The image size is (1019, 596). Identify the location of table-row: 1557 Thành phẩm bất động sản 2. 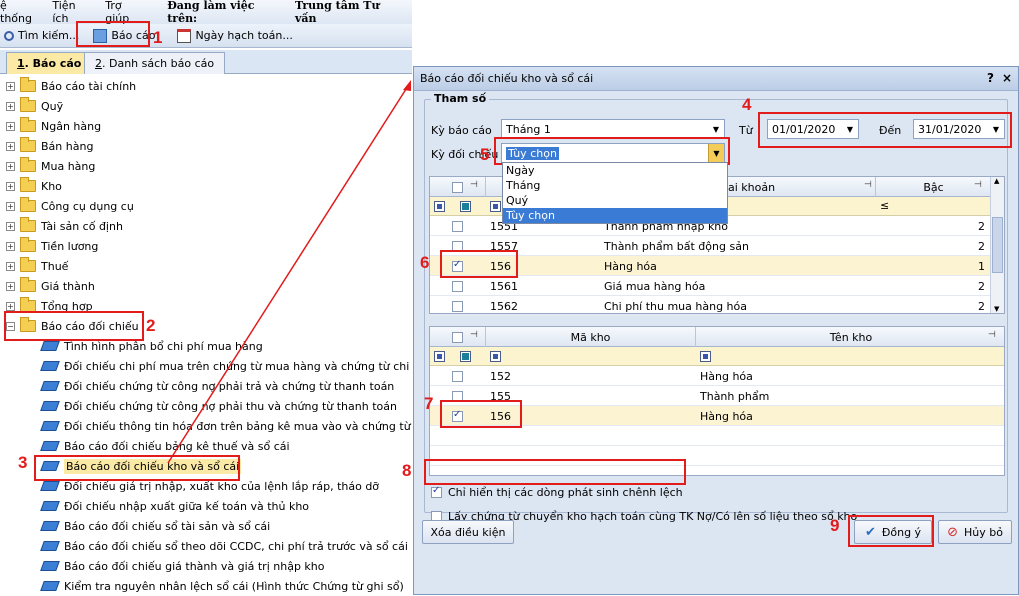
(717, 246).